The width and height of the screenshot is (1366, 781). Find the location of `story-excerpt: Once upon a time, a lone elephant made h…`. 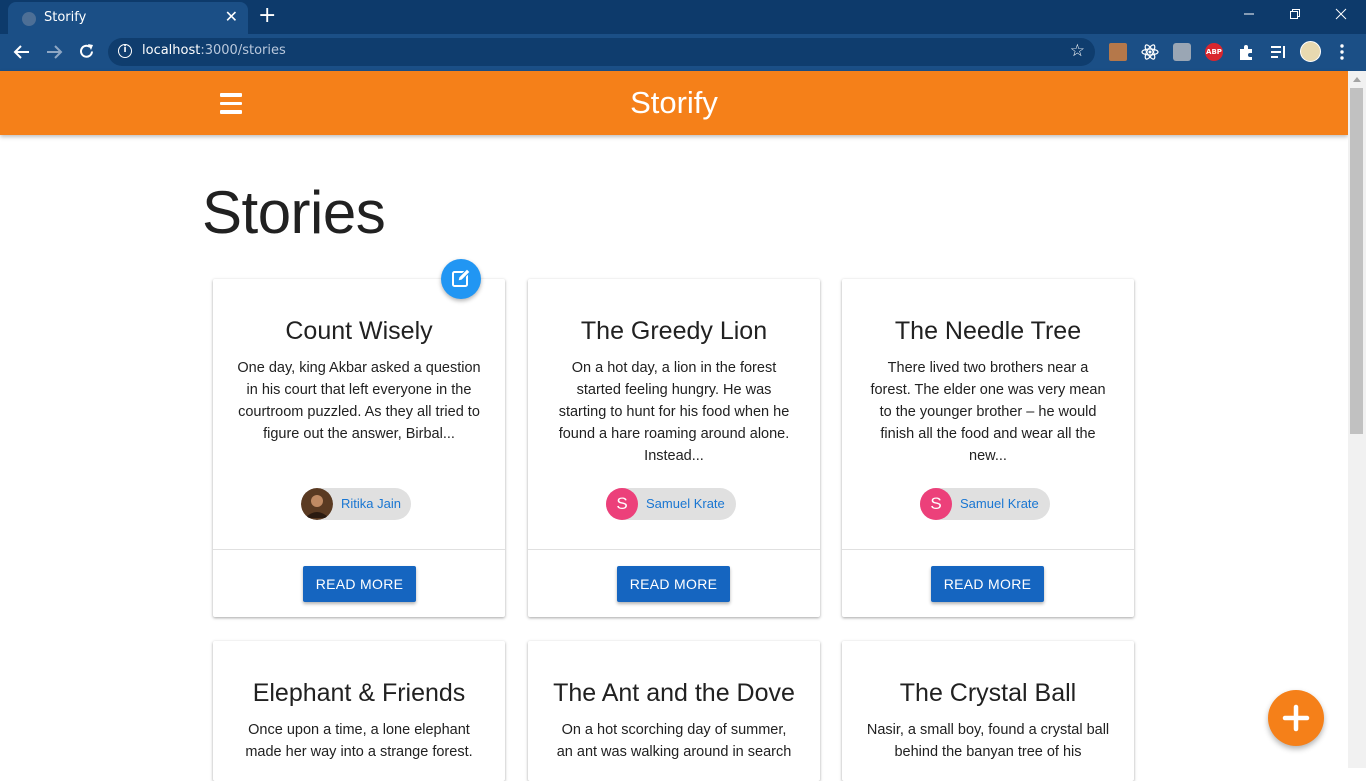

story-excerpt: Once upon a time, a lone elephant made h… is located at coordinates (359, 741).